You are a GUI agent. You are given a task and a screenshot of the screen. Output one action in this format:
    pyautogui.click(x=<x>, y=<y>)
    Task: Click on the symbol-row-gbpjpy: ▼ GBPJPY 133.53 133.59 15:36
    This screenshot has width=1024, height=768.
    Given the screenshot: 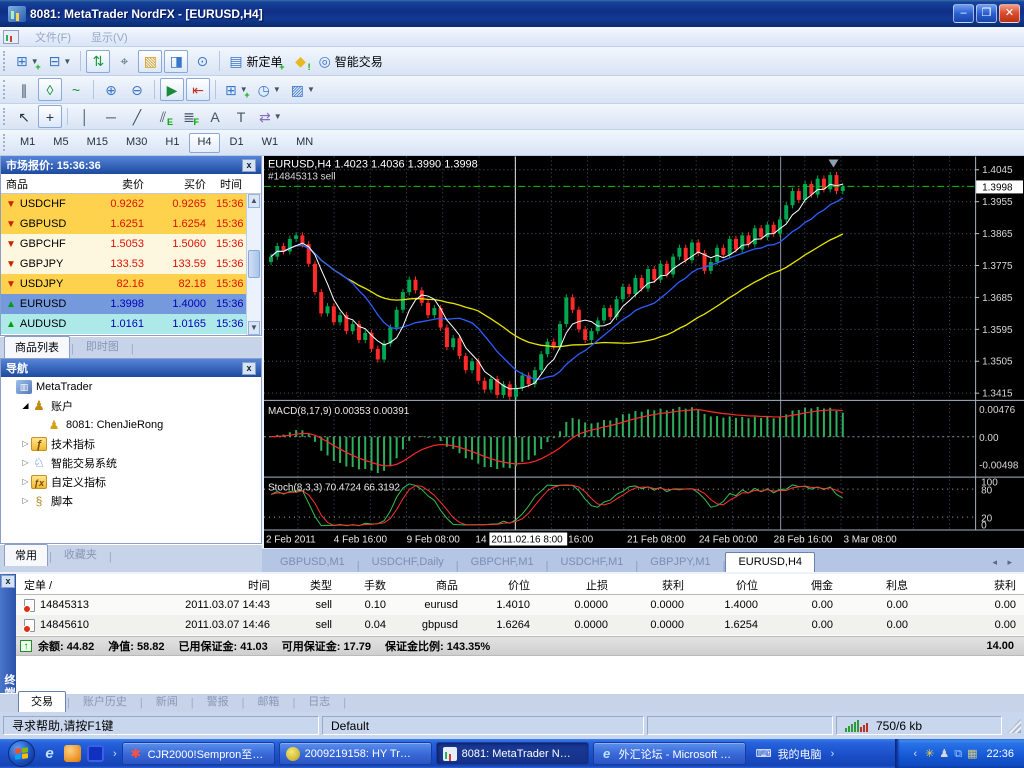 What is the action you would take?
    pyautogui.click(x=131, y=264)
    